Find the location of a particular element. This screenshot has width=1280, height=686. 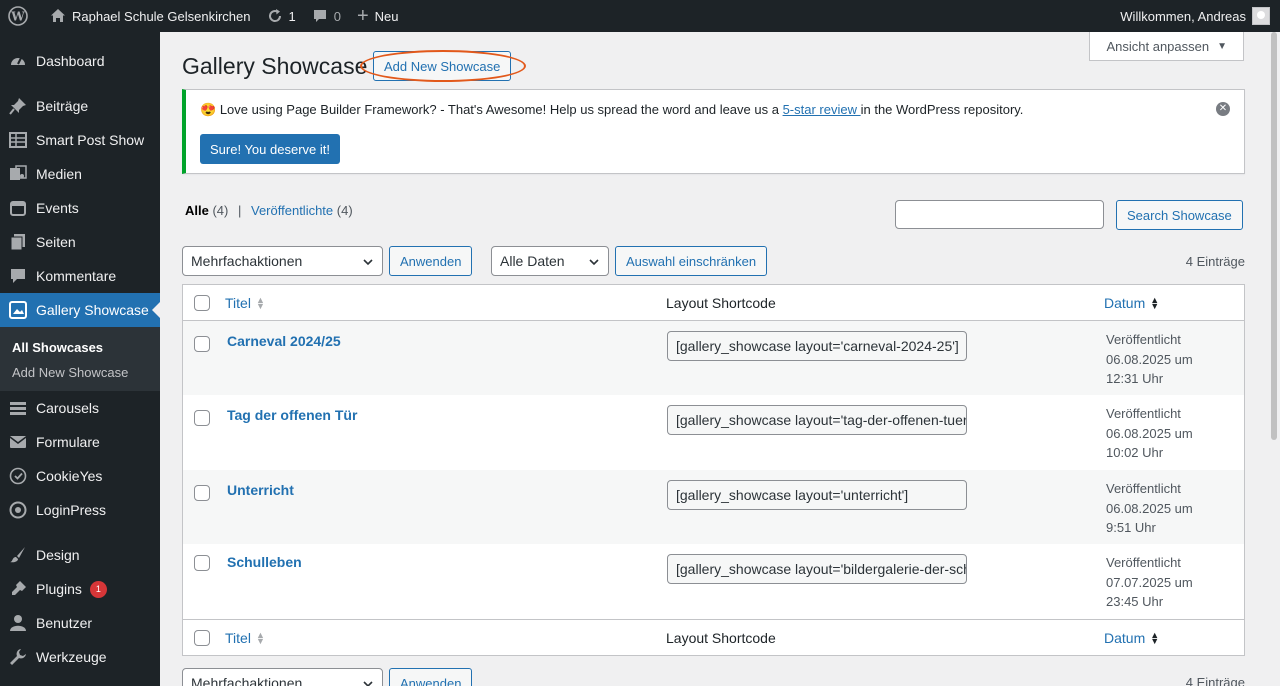

new-content-link: + Neu is located at coordinates (378, 16).